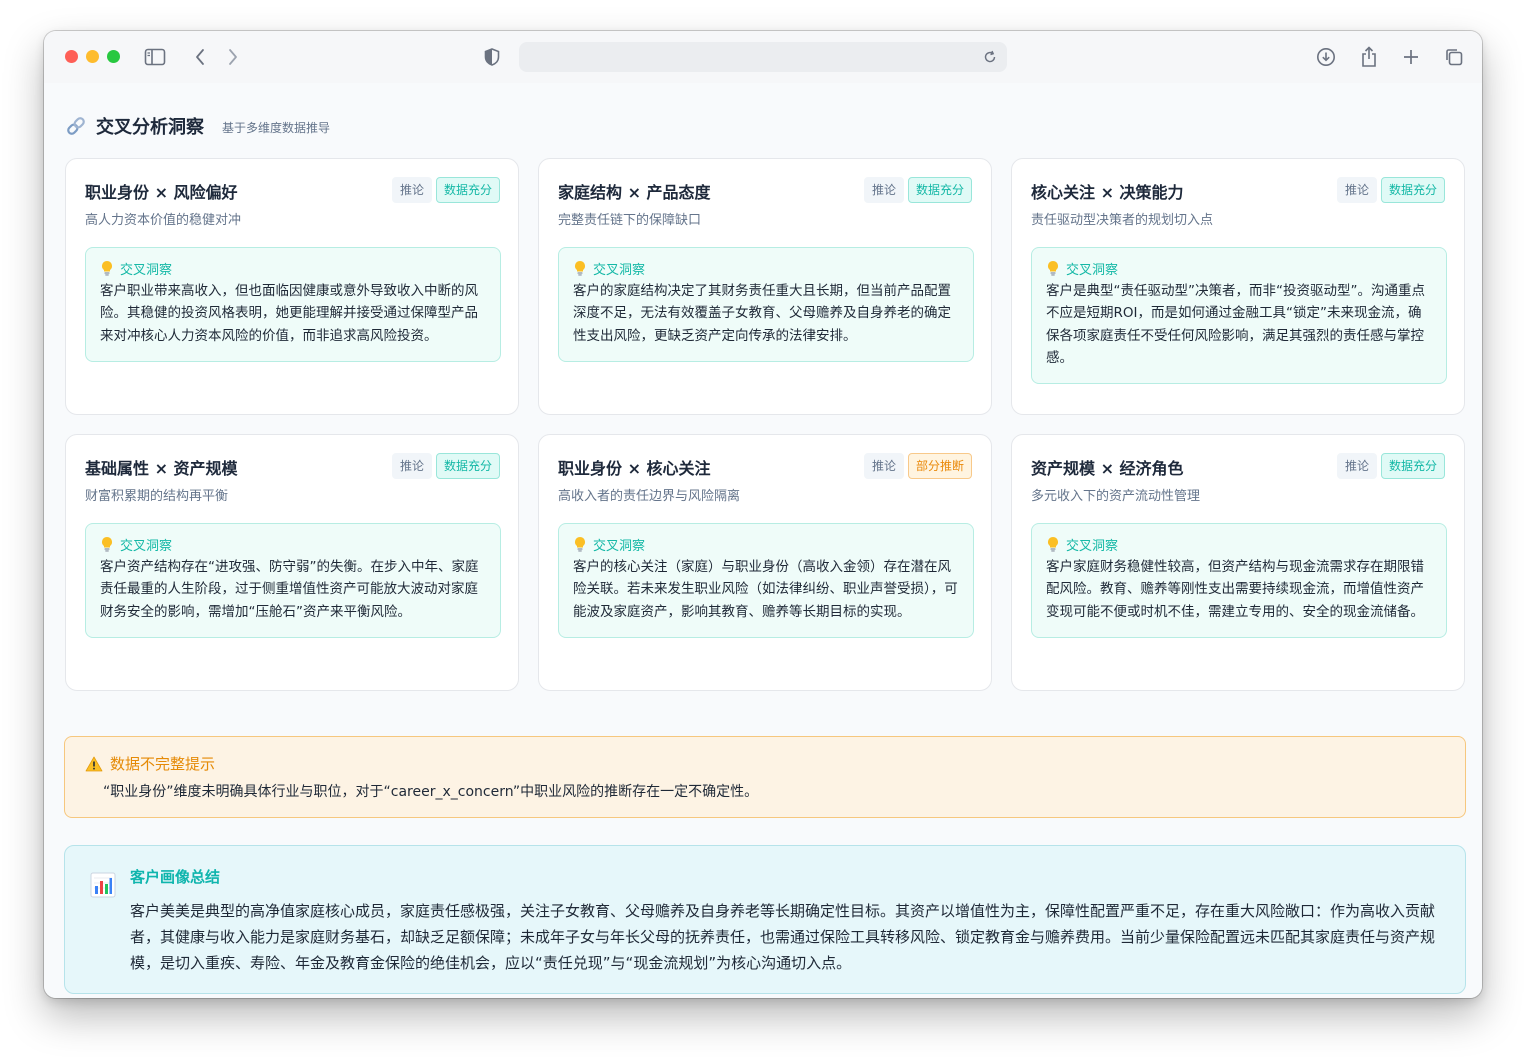  Describe the element at coordinates (163, 764) in the screenshot. I see `warning-title: 数据不完整提示` at that location.